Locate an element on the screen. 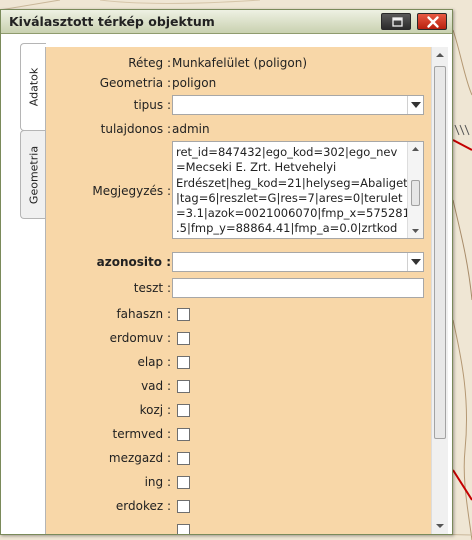  kozj-checkbox is located at coordinates (183, 410).